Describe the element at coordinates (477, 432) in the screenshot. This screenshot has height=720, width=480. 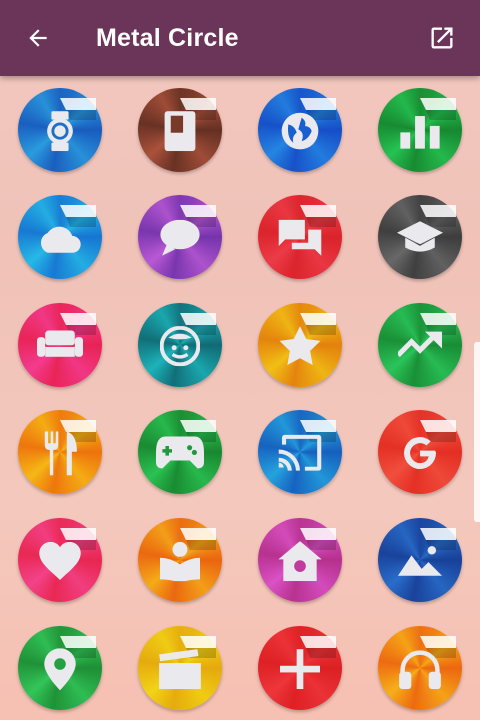
I see `scrollbar-thumb` at that location.